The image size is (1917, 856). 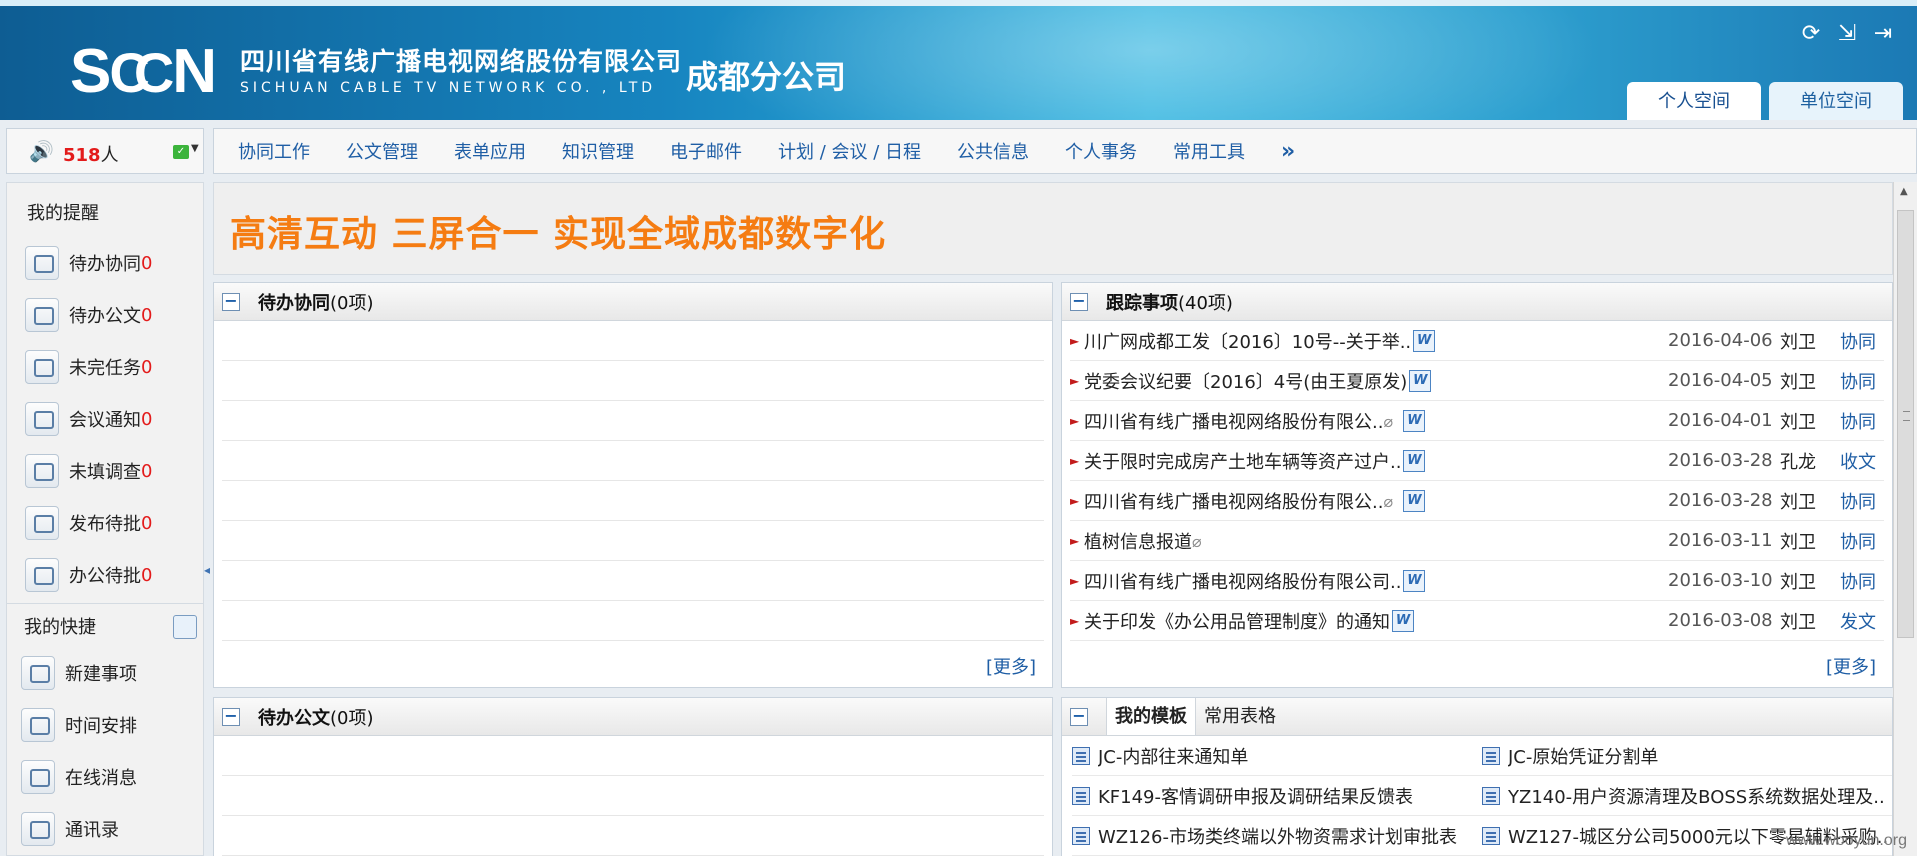 What do you see at coordinates (1811, 34) in the screenshot?
I see `refresh-icon: ⟳` at bounding box center [1811, 34].